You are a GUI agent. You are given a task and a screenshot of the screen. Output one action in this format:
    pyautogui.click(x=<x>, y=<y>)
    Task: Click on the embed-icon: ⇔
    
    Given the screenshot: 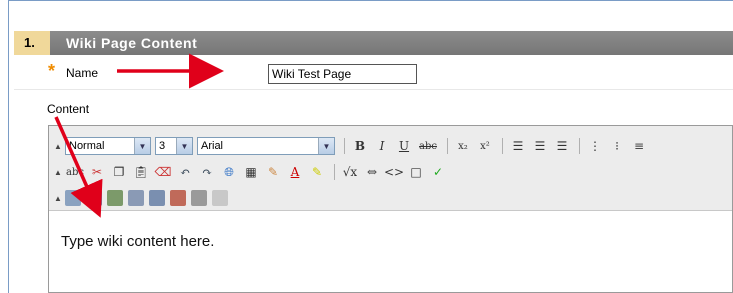 What is the action you would take?
    pyautogui.click(x=372, y=172)
    